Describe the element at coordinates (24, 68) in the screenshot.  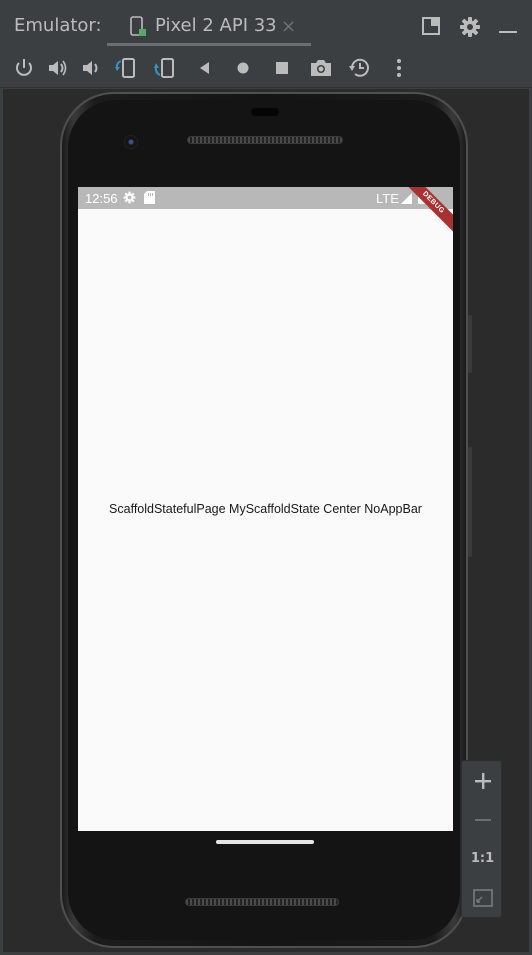
I see `power-icon` at that location.